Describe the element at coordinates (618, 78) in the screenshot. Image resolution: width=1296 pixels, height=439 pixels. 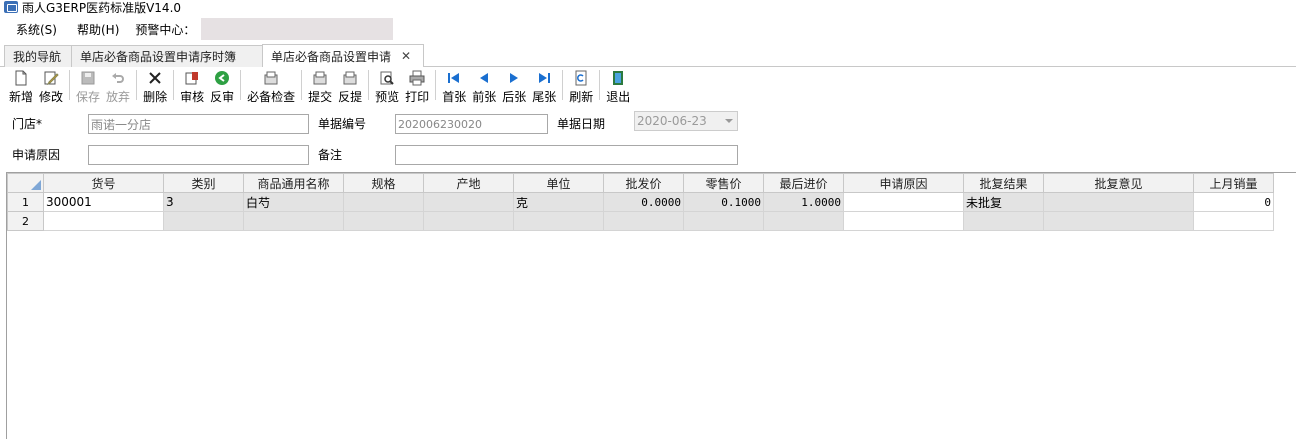
I see `exit-icon` at that location.